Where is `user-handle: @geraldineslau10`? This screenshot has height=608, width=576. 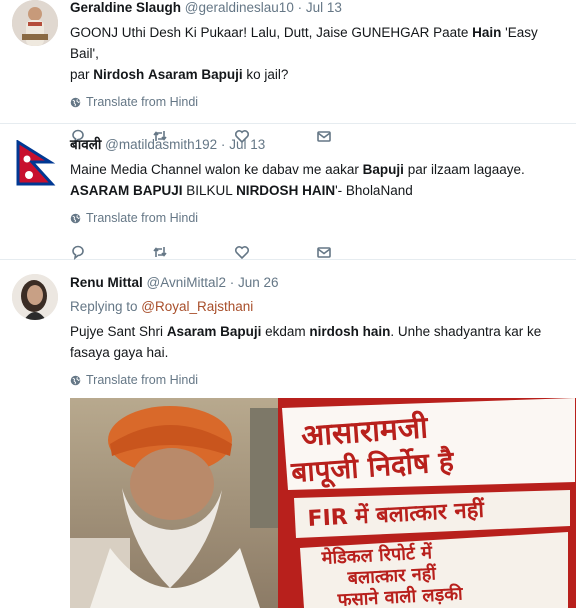 user-handle: @geraldineslau10 is located at coordinates (239, 7).